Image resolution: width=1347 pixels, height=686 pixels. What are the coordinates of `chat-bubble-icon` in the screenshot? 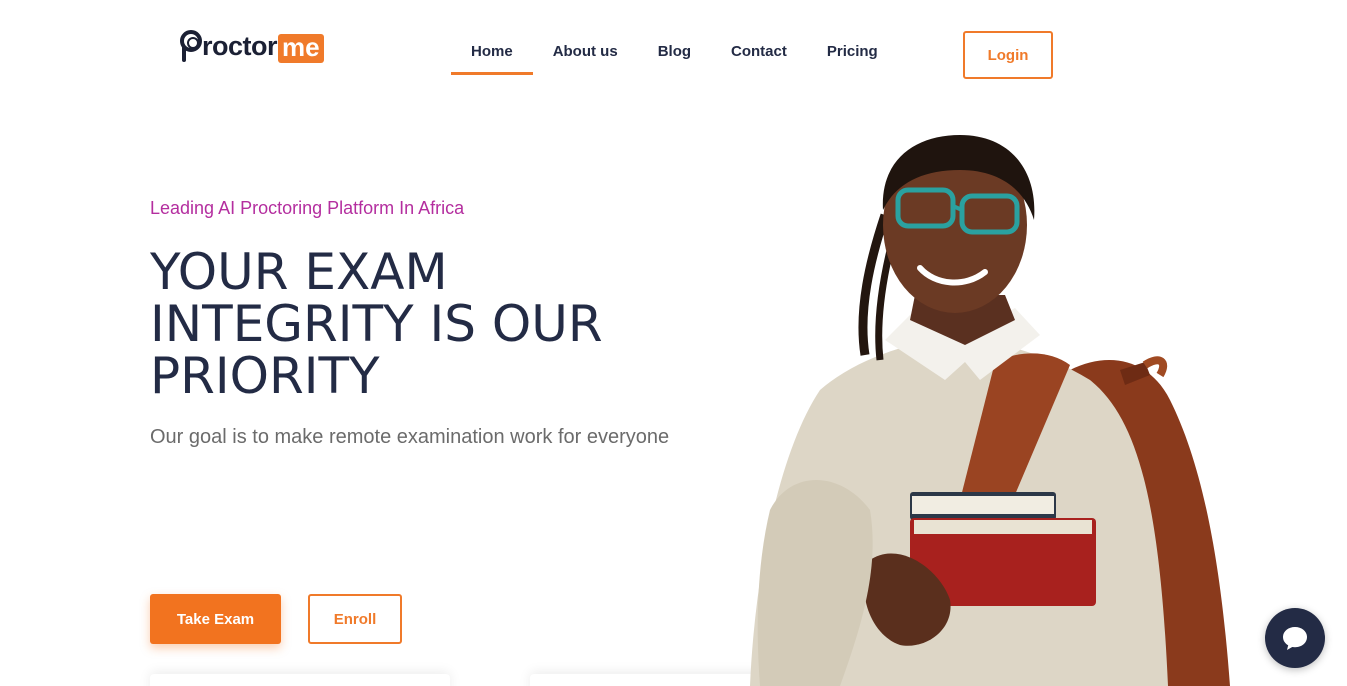 It's located at (1295, 638).